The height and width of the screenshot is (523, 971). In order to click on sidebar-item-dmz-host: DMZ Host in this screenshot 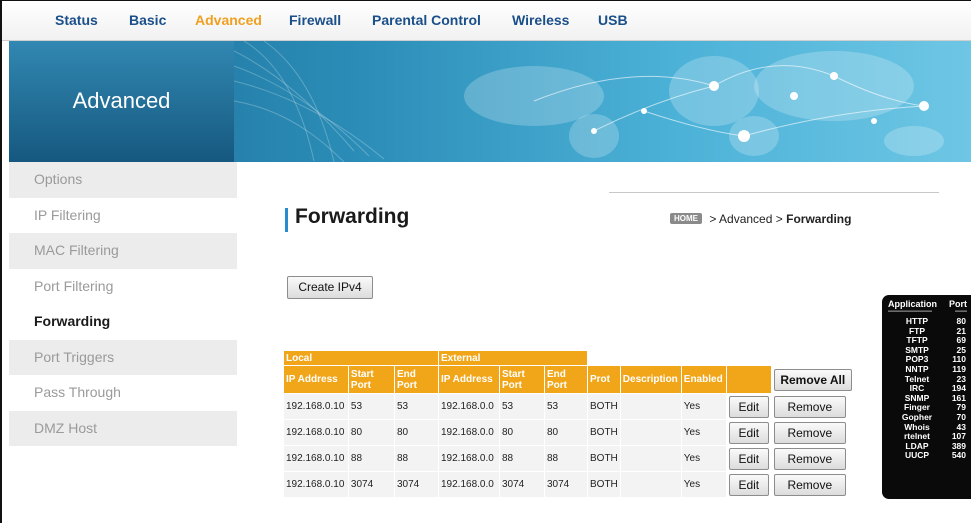, I will do `click(123, 428)`.